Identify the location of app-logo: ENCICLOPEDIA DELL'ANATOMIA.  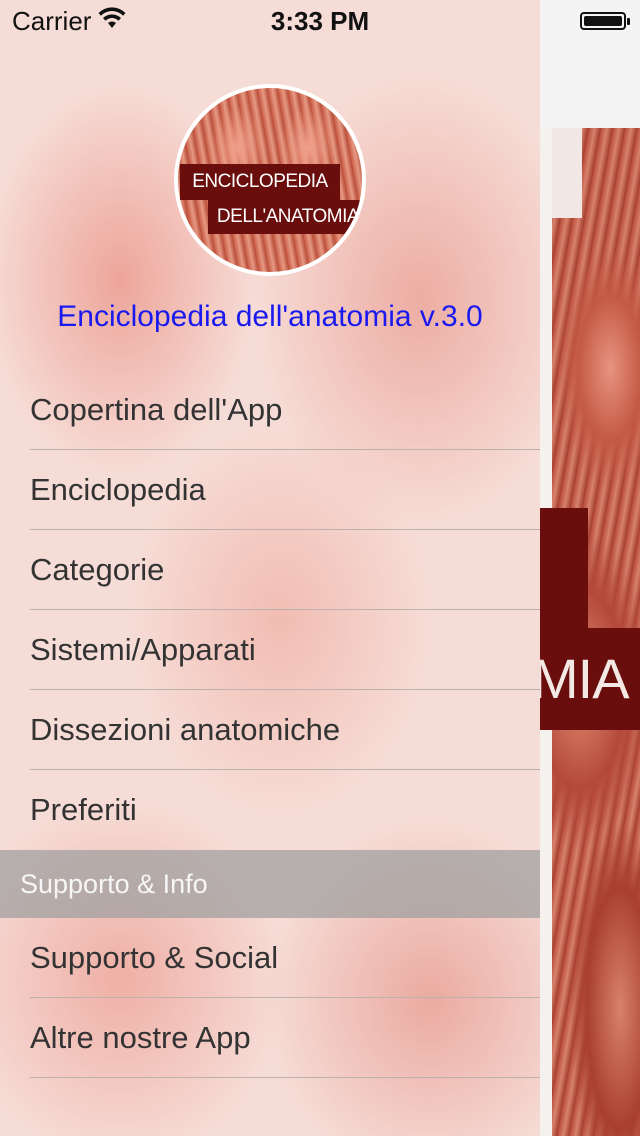
(270, 180).